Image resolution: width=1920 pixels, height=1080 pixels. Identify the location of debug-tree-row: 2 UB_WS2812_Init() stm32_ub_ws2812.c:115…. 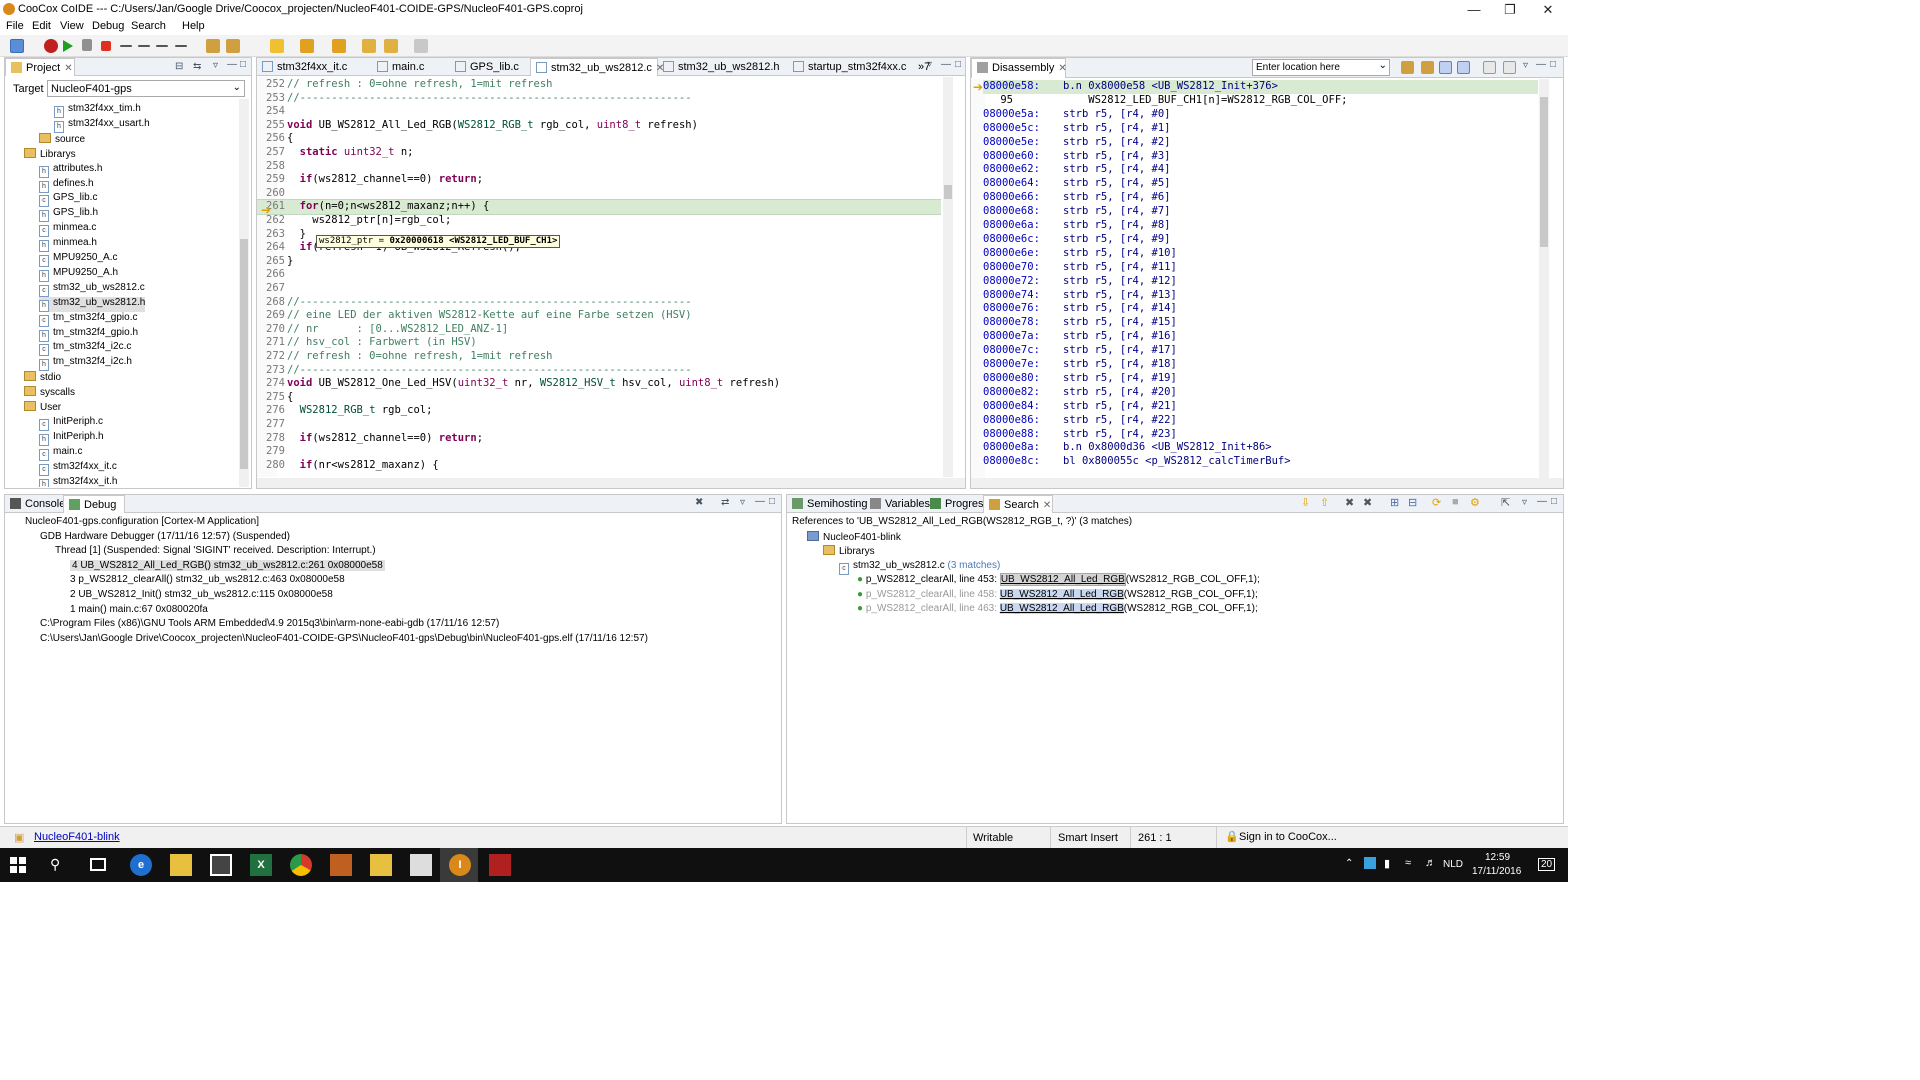
(201, 594).